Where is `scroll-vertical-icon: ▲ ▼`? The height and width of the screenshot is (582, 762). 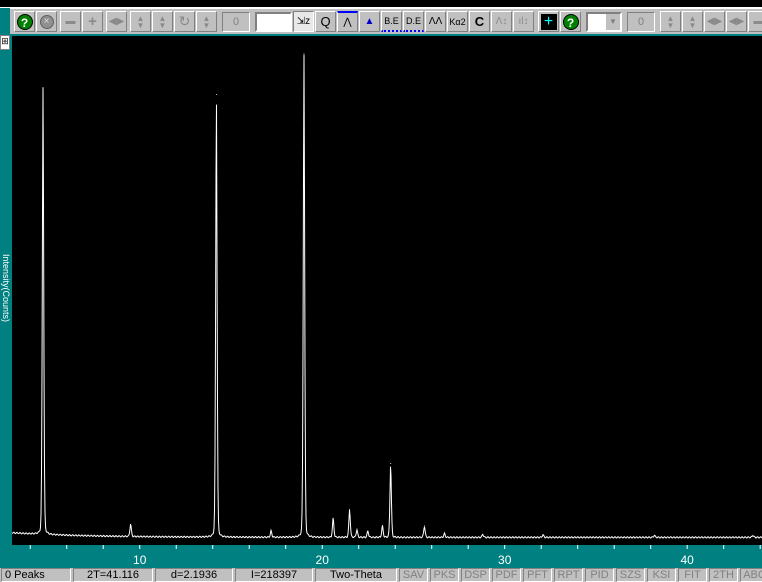
scroll-vertical-icon: ▲ ▼ is located at coordinates (206, 21).